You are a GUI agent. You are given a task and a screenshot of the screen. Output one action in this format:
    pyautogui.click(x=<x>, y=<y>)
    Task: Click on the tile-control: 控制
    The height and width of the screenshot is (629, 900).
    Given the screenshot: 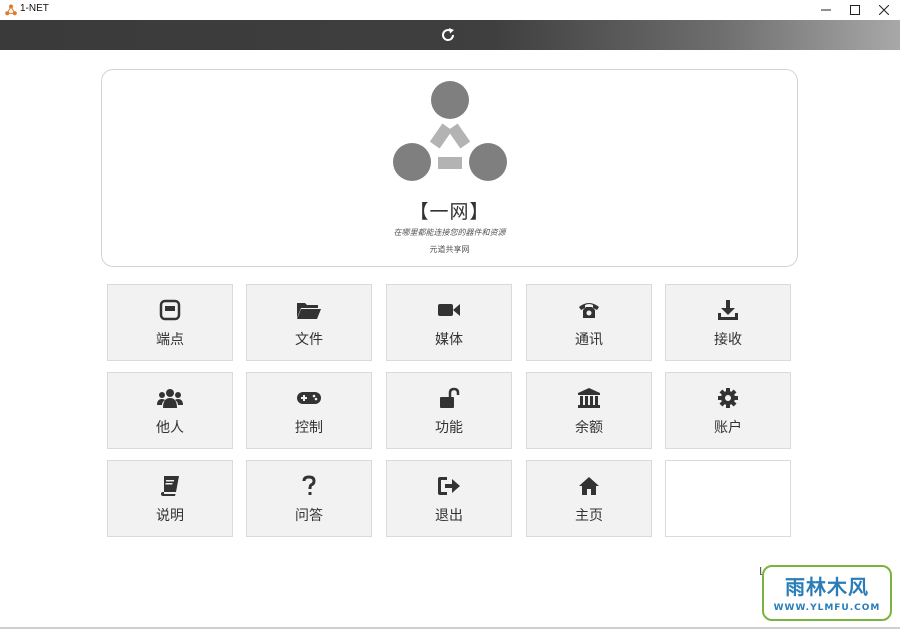 What is the action you would take?
    pyautogui.click(x=309, y=410)
    